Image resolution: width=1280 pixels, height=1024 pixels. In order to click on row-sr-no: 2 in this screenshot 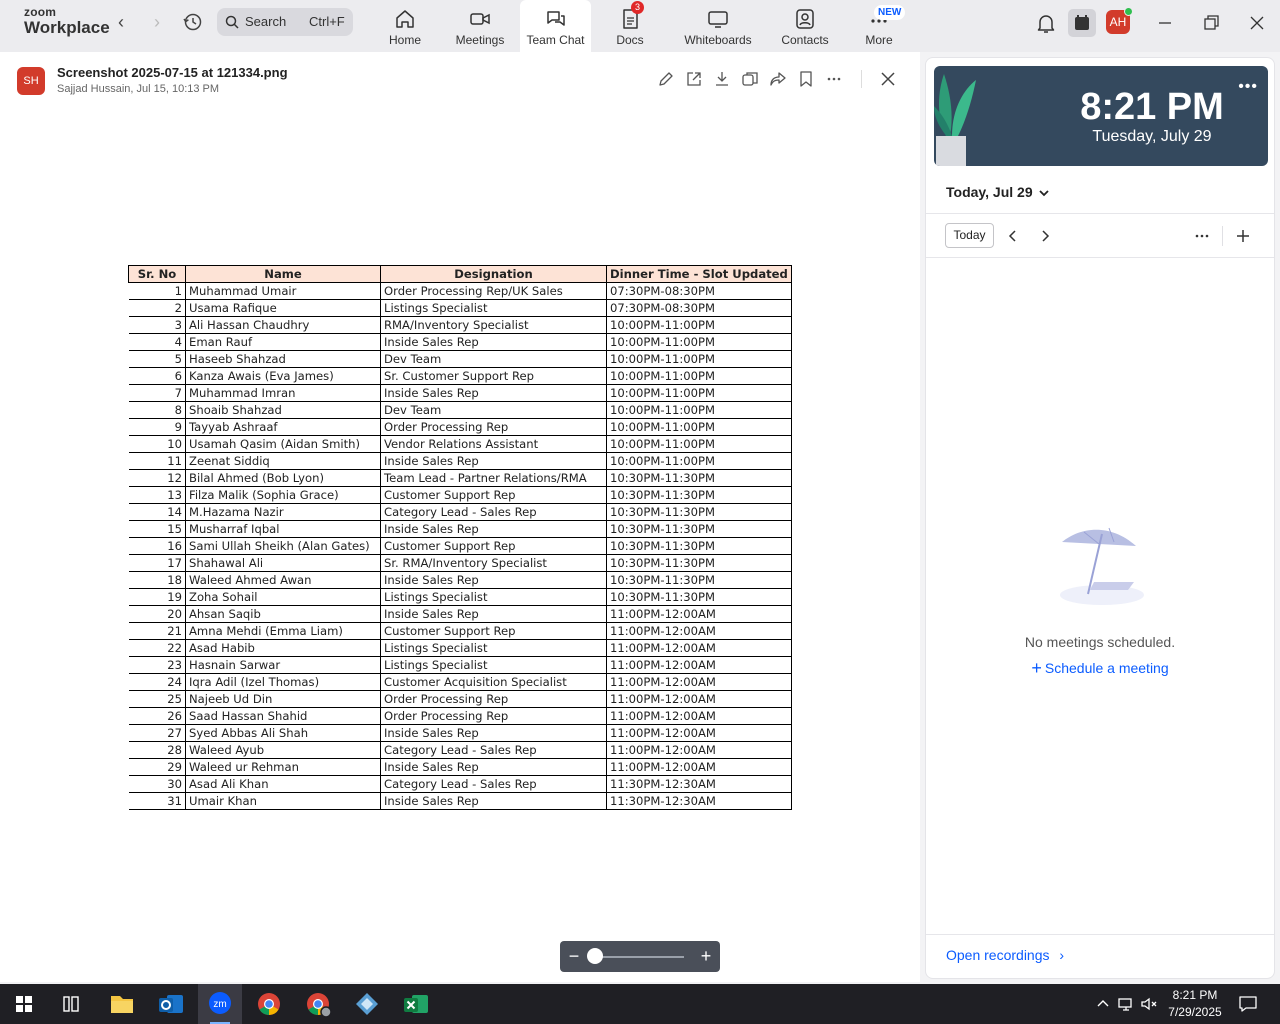, I will do `click(157, 308)`.